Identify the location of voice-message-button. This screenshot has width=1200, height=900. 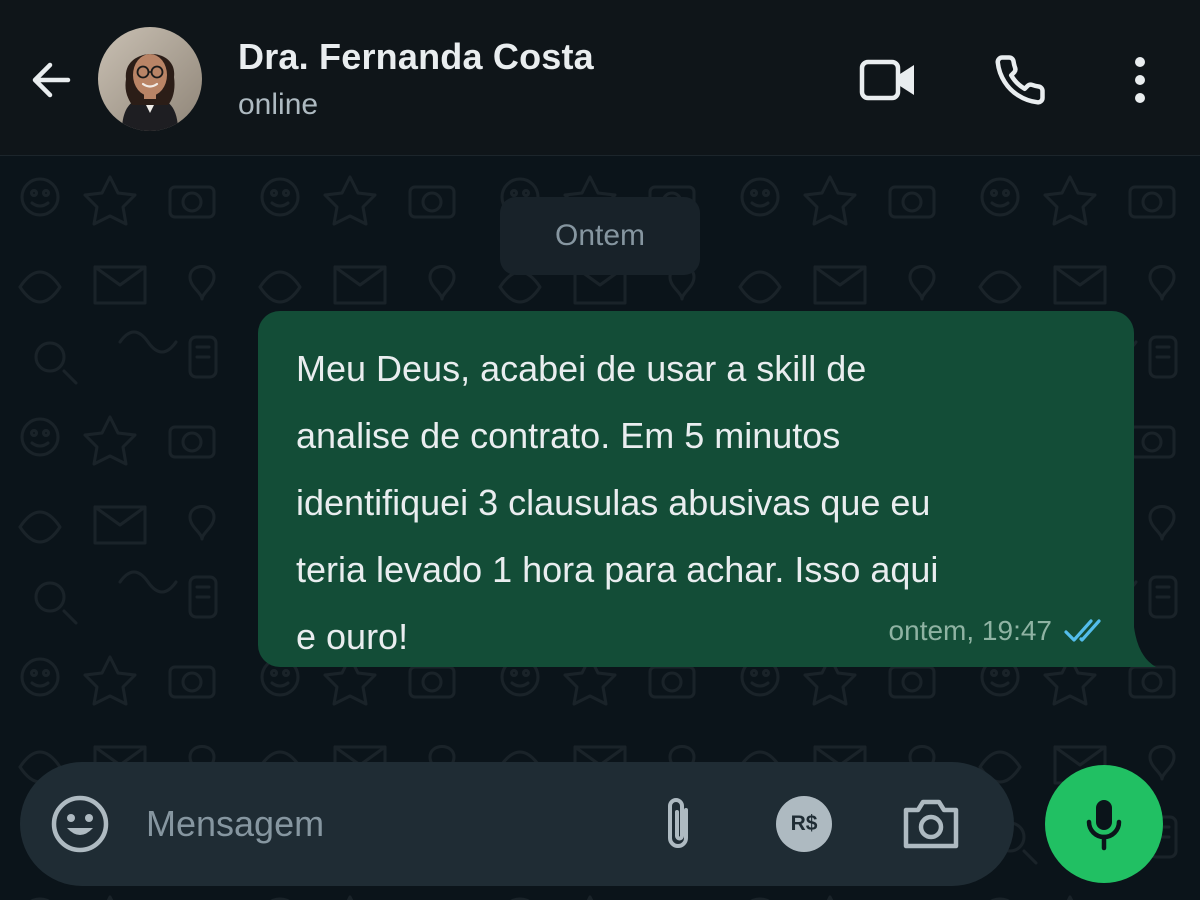
(1104, 824).